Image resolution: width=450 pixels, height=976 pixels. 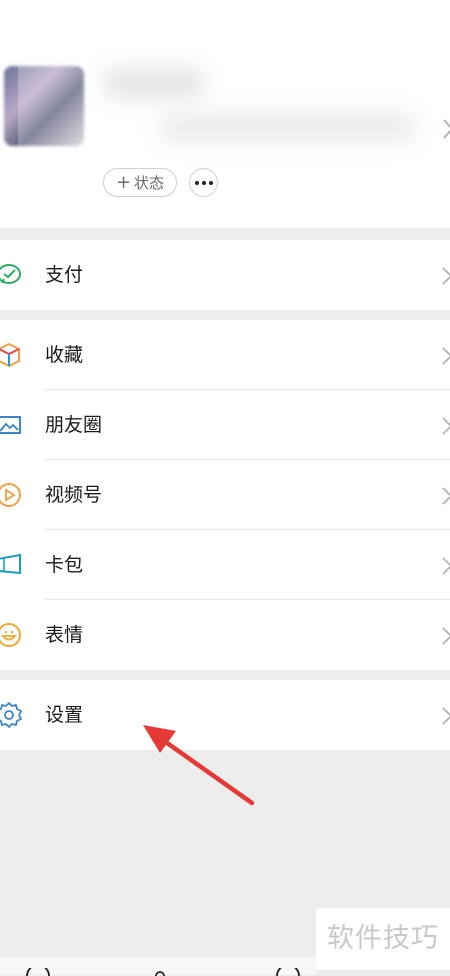 What do you see at coordinates (199, 765) in the screenshot?
I see `annotation-arrow-icon` at bounding box center [199, 765].